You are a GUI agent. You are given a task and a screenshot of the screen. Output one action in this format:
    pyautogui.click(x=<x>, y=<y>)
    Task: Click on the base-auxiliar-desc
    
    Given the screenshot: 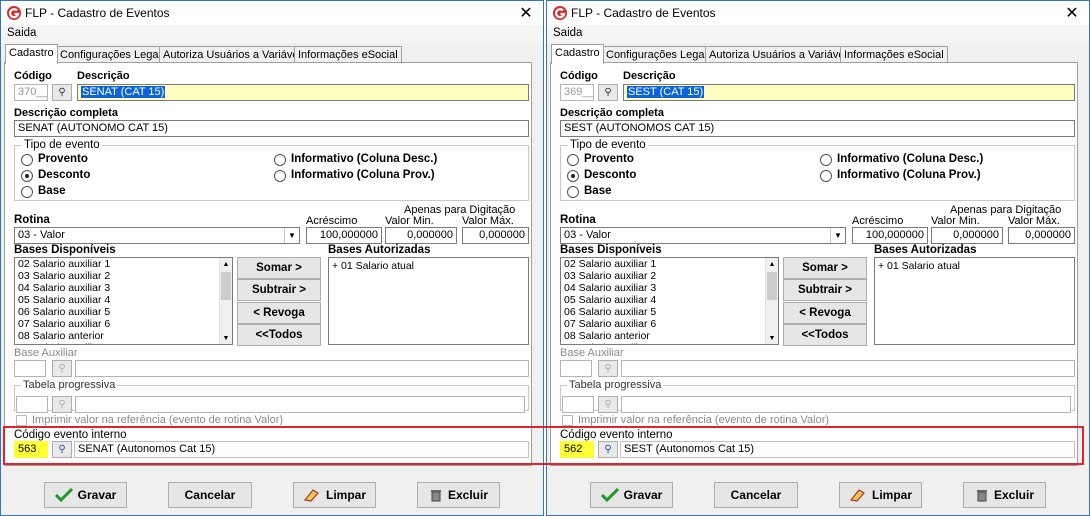 What is the action you would take?
    pyautogui.click(x=848, y=368)
    